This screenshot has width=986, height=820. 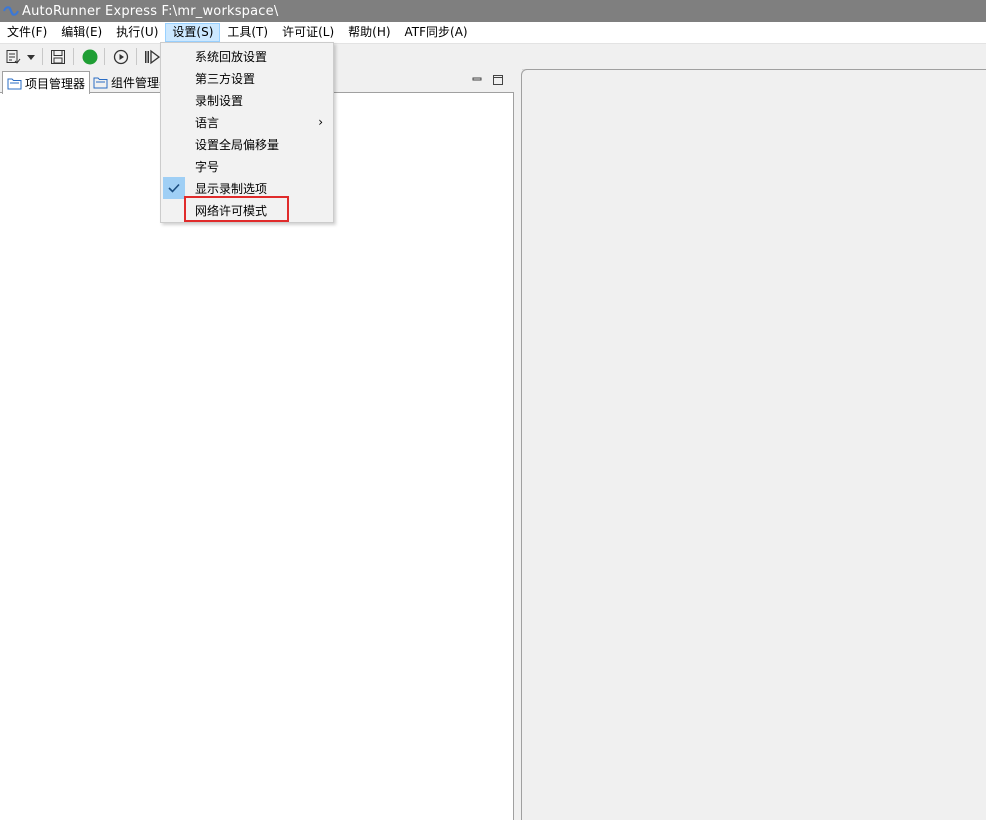 What do you see at coordinates (27, 32) in the screenshot?
I see `menu-file: 文件(F)` at bounding box center [27, 32].